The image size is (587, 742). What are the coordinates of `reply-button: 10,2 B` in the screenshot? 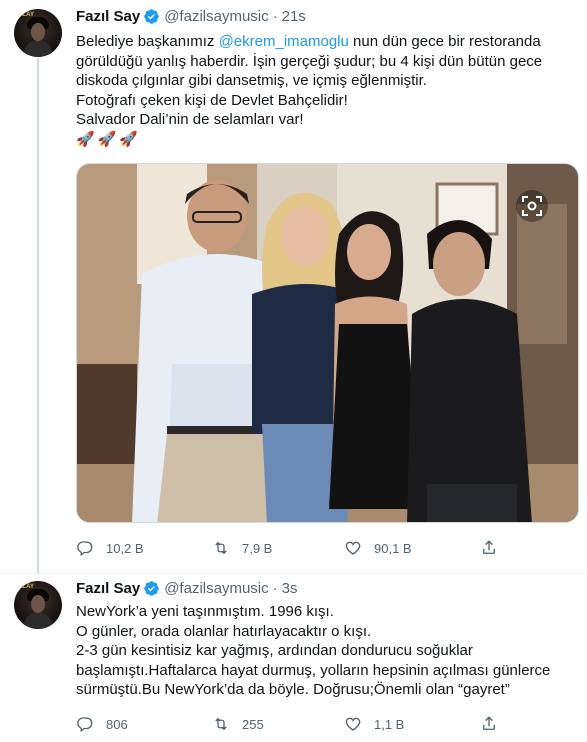 It's located at (110, 548).